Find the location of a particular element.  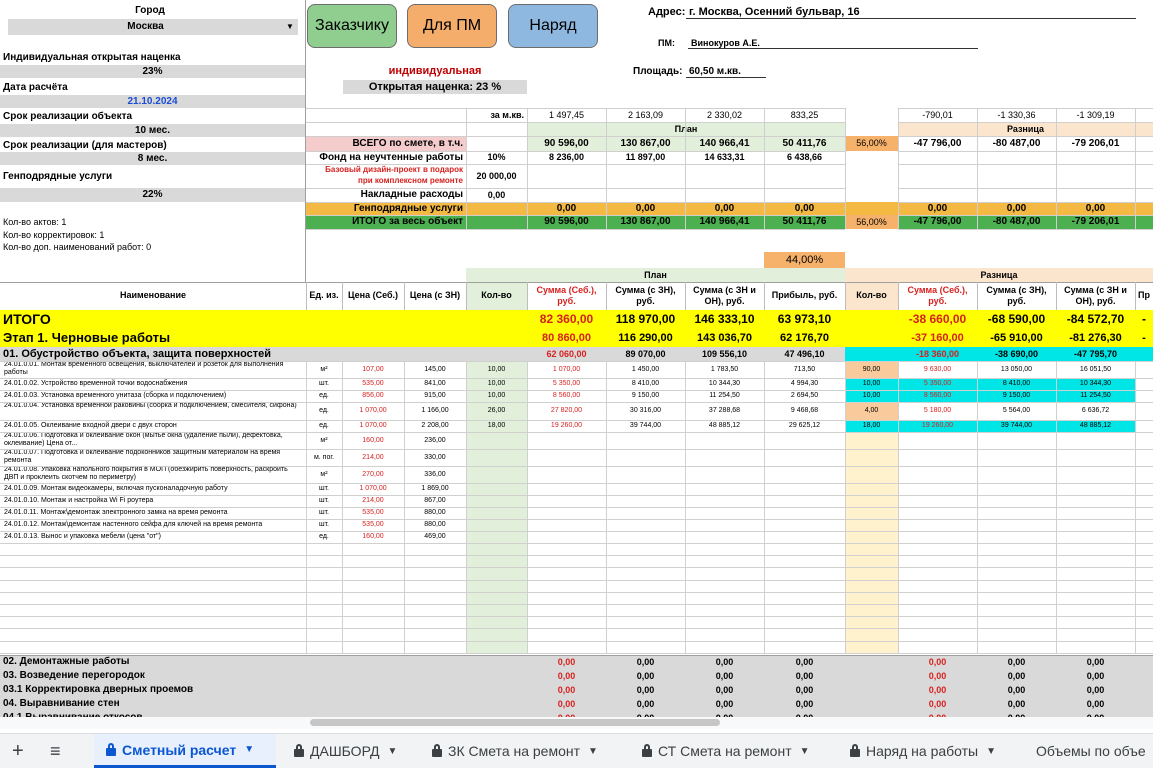

extra-count: Кол-во доп. наименований работ: 0 is located at coordinates (77, 247).